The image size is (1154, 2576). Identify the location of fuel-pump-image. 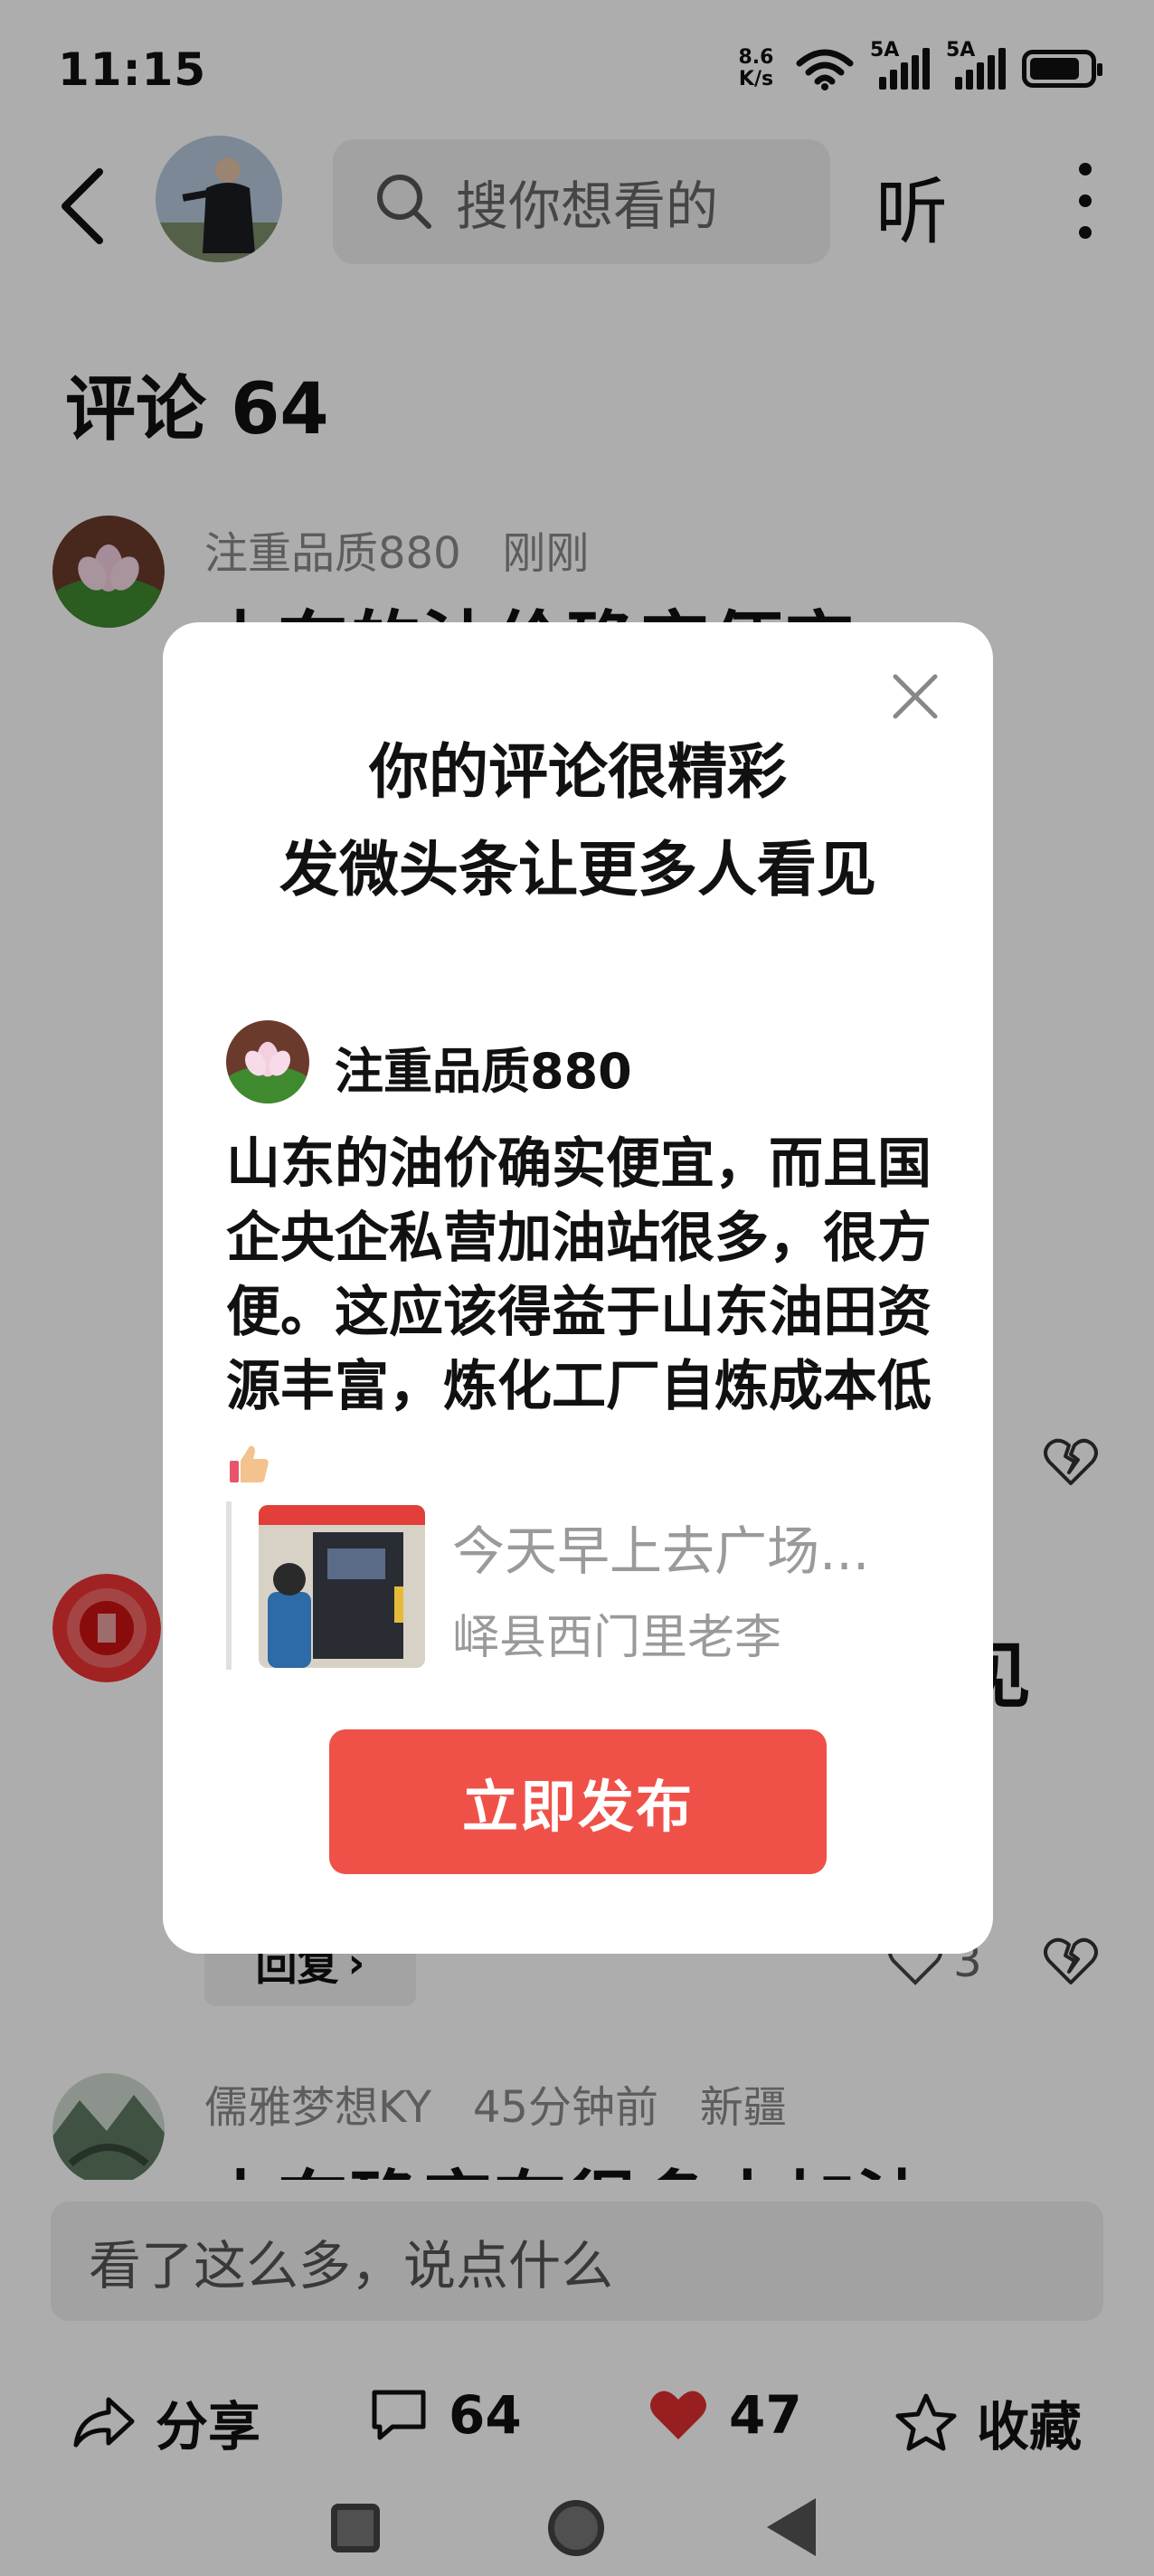
(342, 1586).